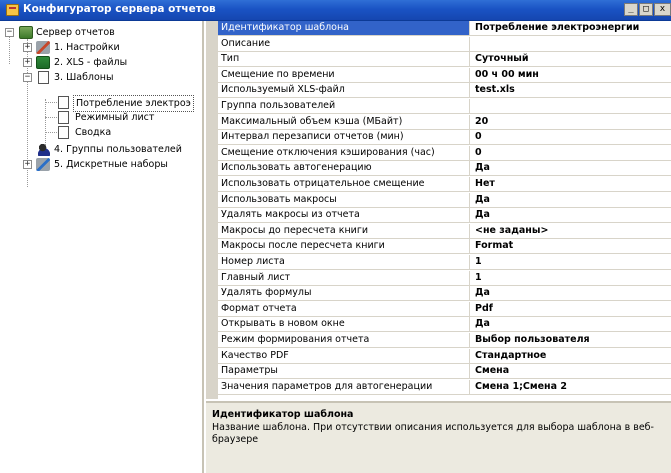 This screenshot has height=473, width=671. I want to click on property-value: Суточный, so click(571, 59).